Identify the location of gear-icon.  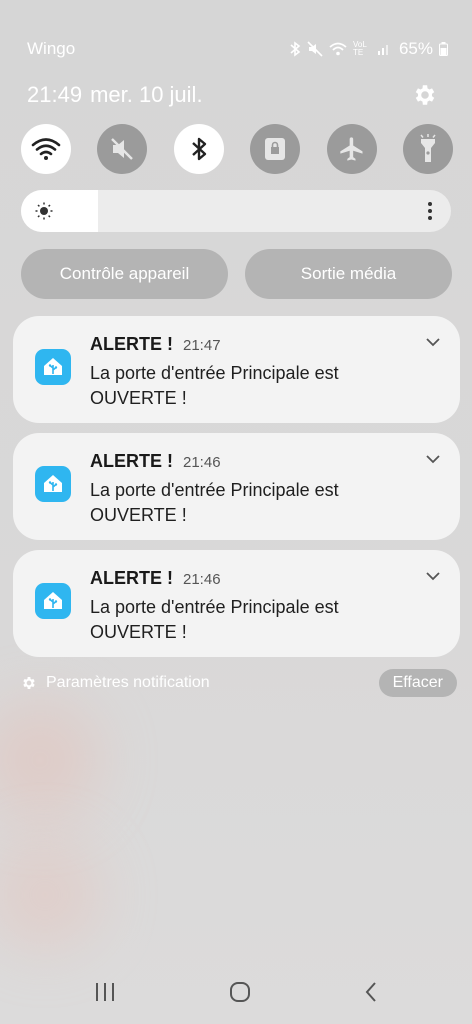
(29, 683).